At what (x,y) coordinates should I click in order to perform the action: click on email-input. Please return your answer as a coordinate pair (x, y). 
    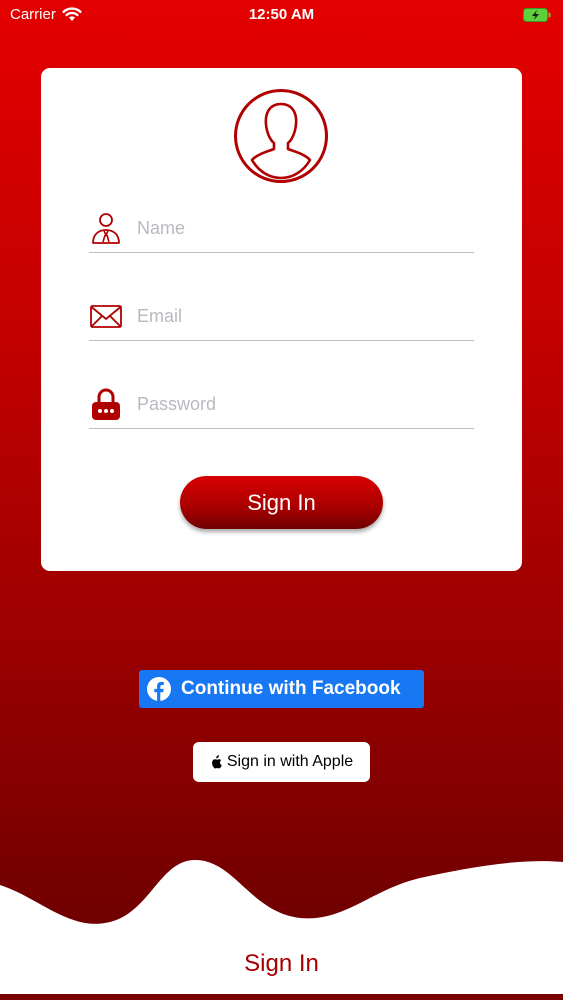
    Looking at the image, I should click on (302, 316).